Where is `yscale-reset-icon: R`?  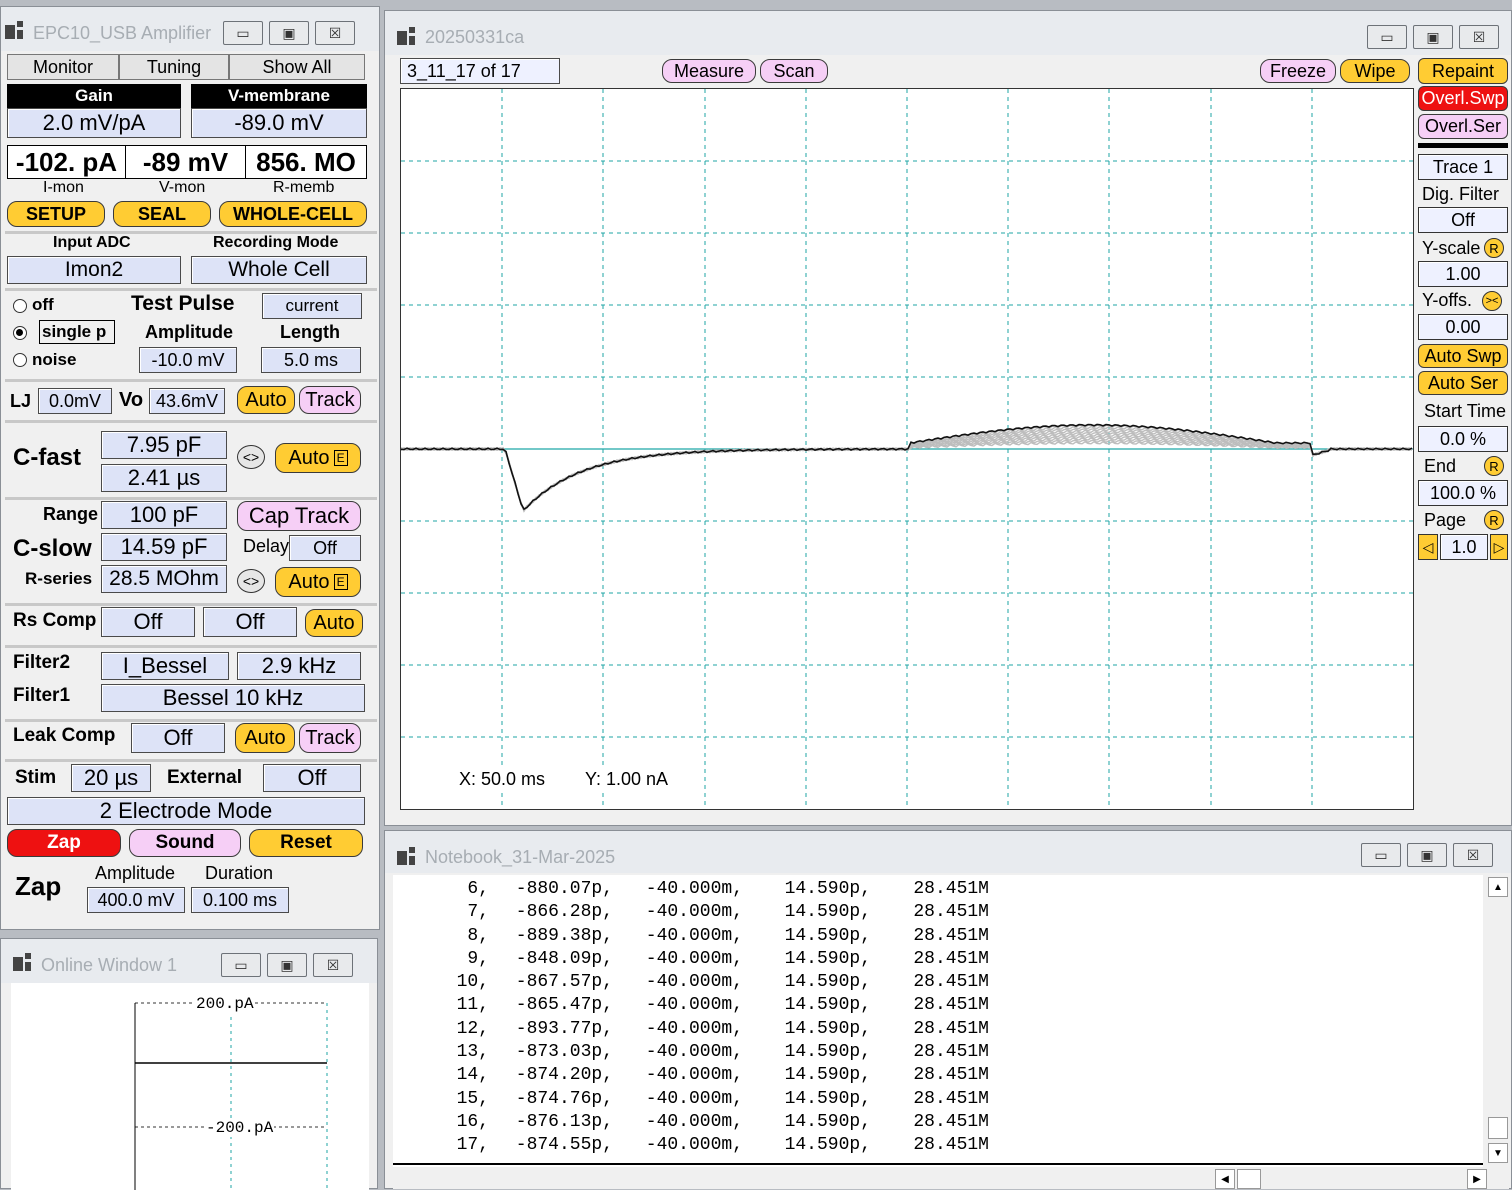
yscale-reset-icon: R is located at coordinates (1494, 248).